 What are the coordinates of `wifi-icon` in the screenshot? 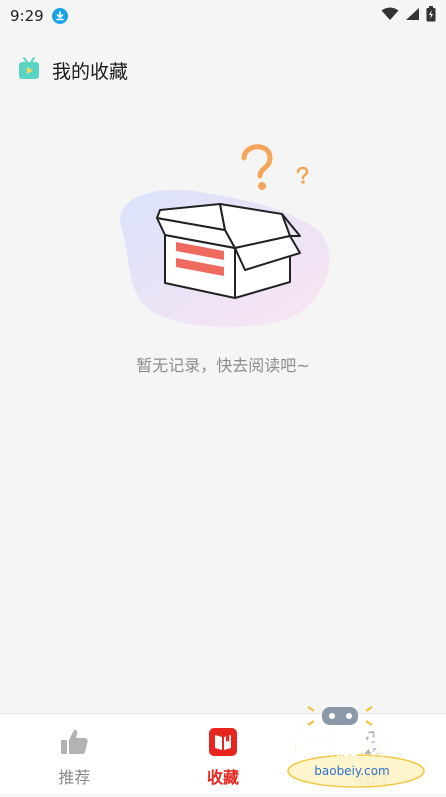 It's located at (390, 16).